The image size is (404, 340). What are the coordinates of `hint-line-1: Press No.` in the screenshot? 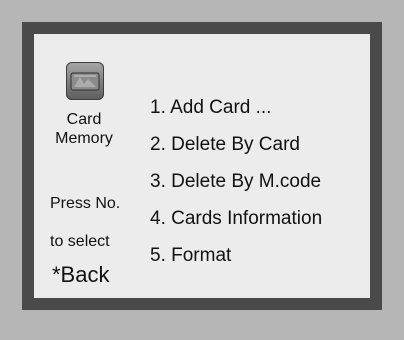 It's located at (85, 203).